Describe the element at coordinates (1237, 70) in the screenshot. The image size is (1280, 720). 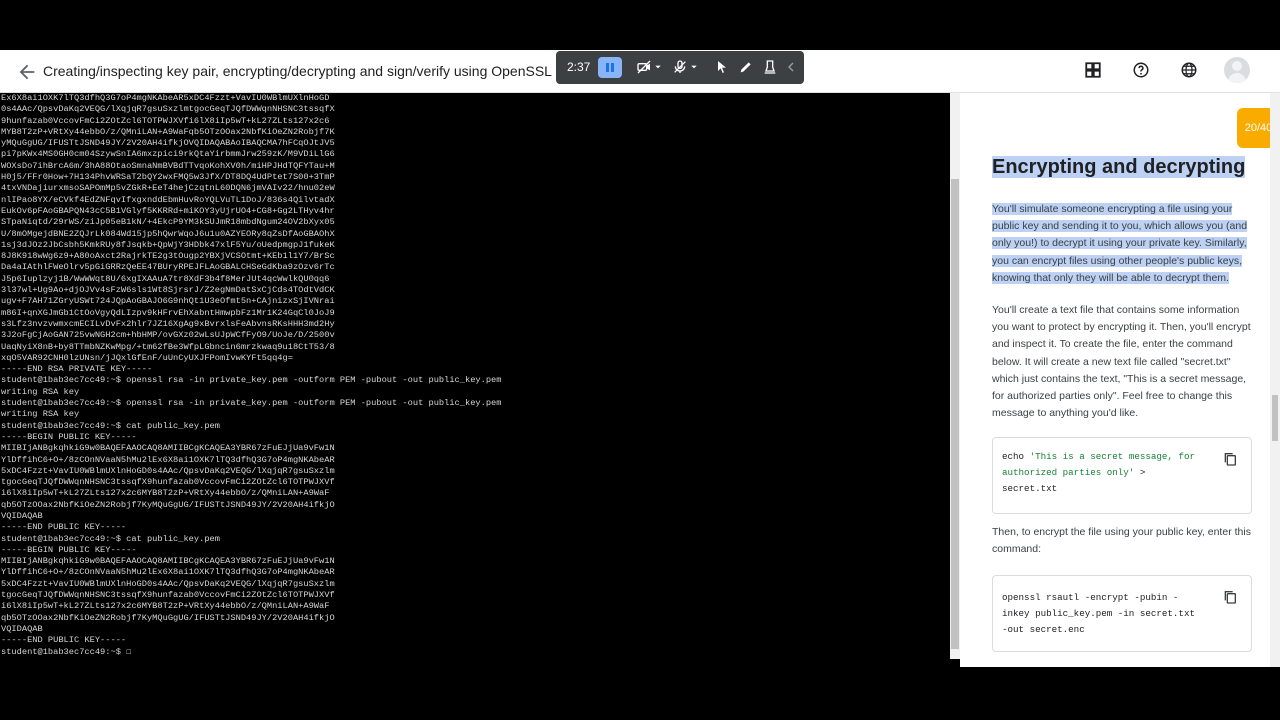
I see `avatar` at that location.